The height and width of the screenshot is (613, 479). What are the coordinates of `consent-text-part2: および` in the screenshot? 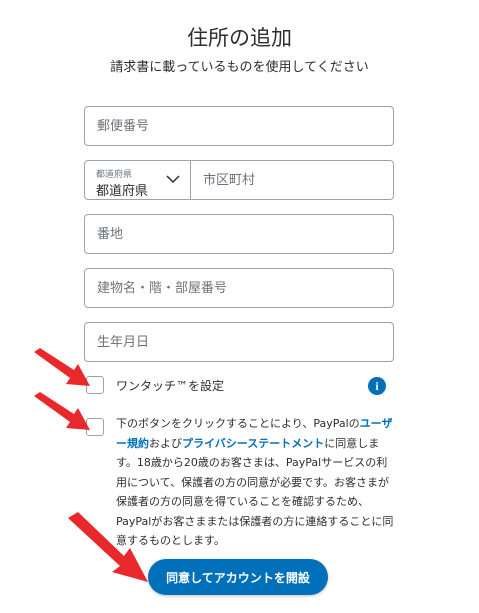 It's located at (165, 443).